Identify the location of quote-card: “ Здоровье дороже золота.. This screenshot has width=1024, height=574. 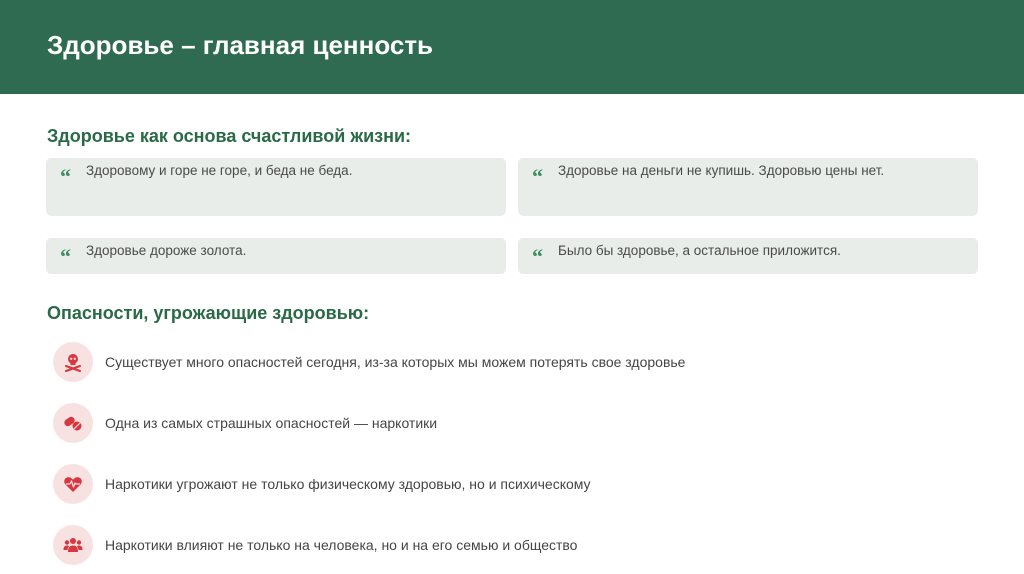
(276, 256).